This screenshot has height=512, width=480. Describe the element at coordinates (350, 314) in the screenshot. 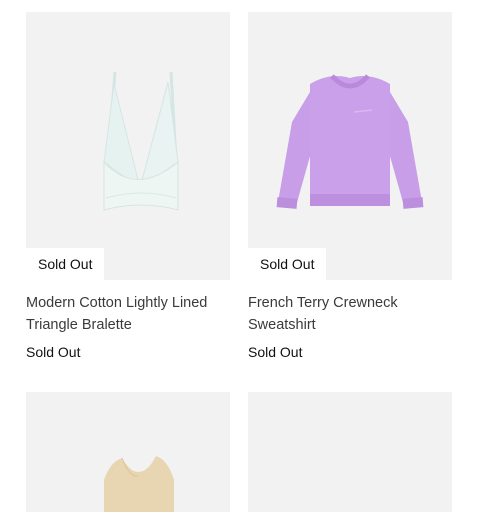

I see `product-title: French Terry Crewneck Sweatshirt` at that location.